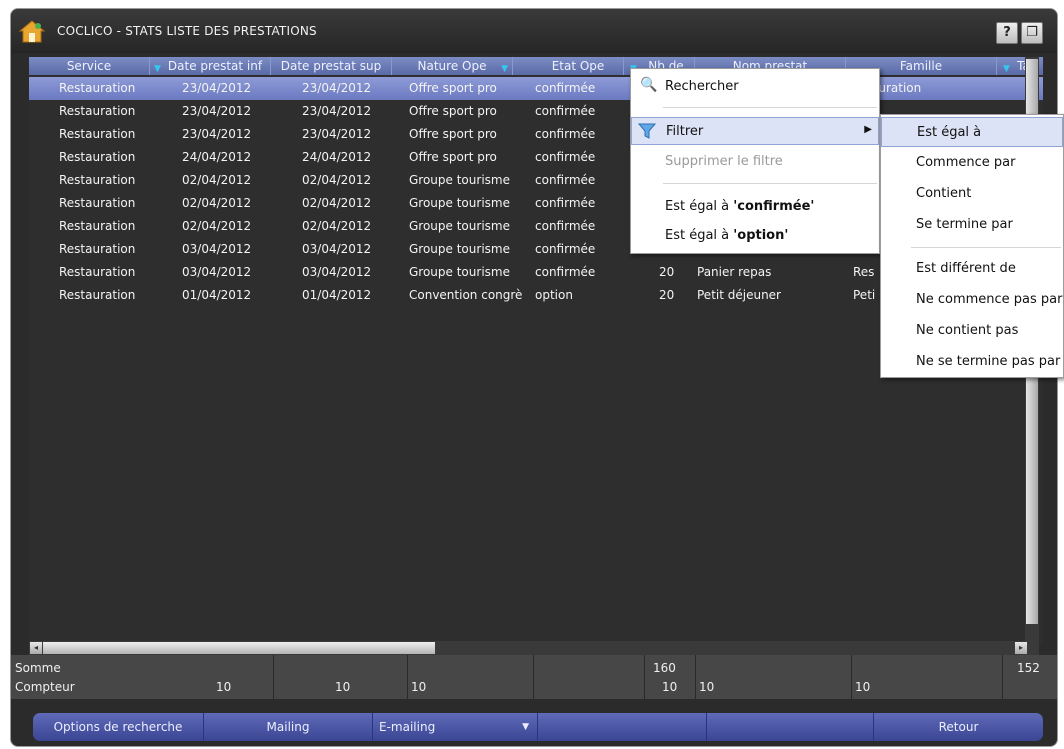  I want to click on submenu-item-commence-par: Commence par, so click(972, 163).